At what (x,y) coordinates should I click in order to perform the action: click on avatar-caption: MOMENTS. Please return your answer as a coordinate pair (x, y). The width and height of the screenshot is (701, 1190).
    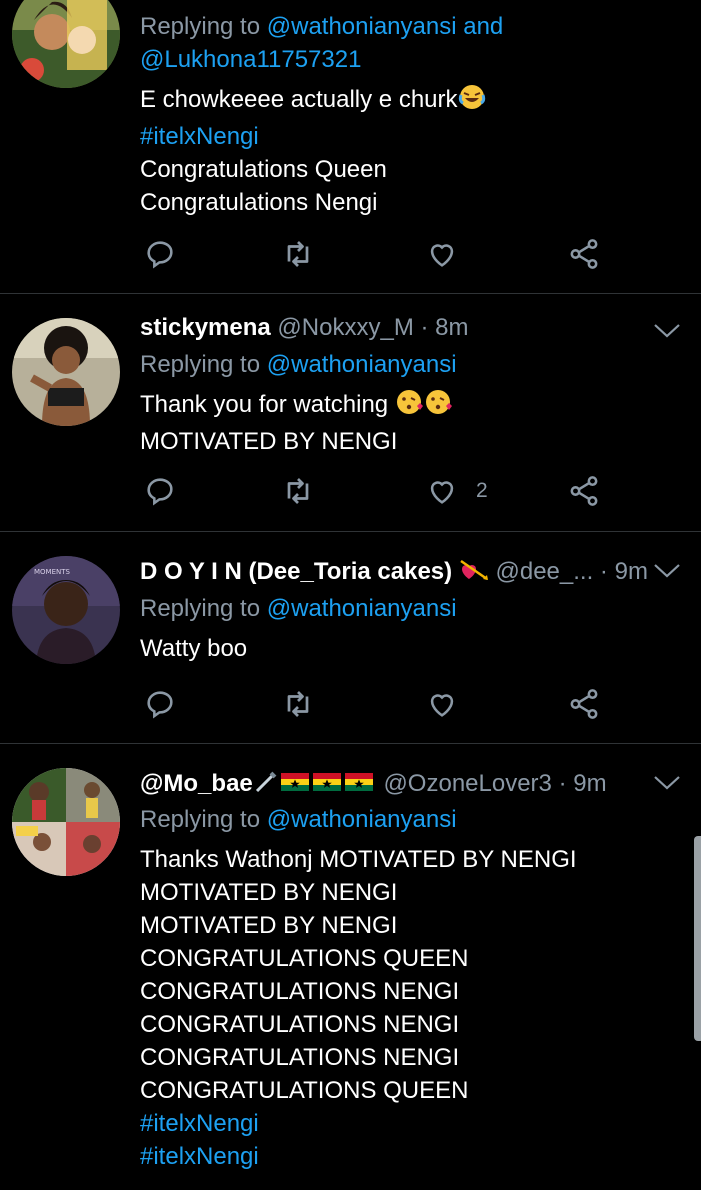
    Looking at the image, I should click on (52, 572).